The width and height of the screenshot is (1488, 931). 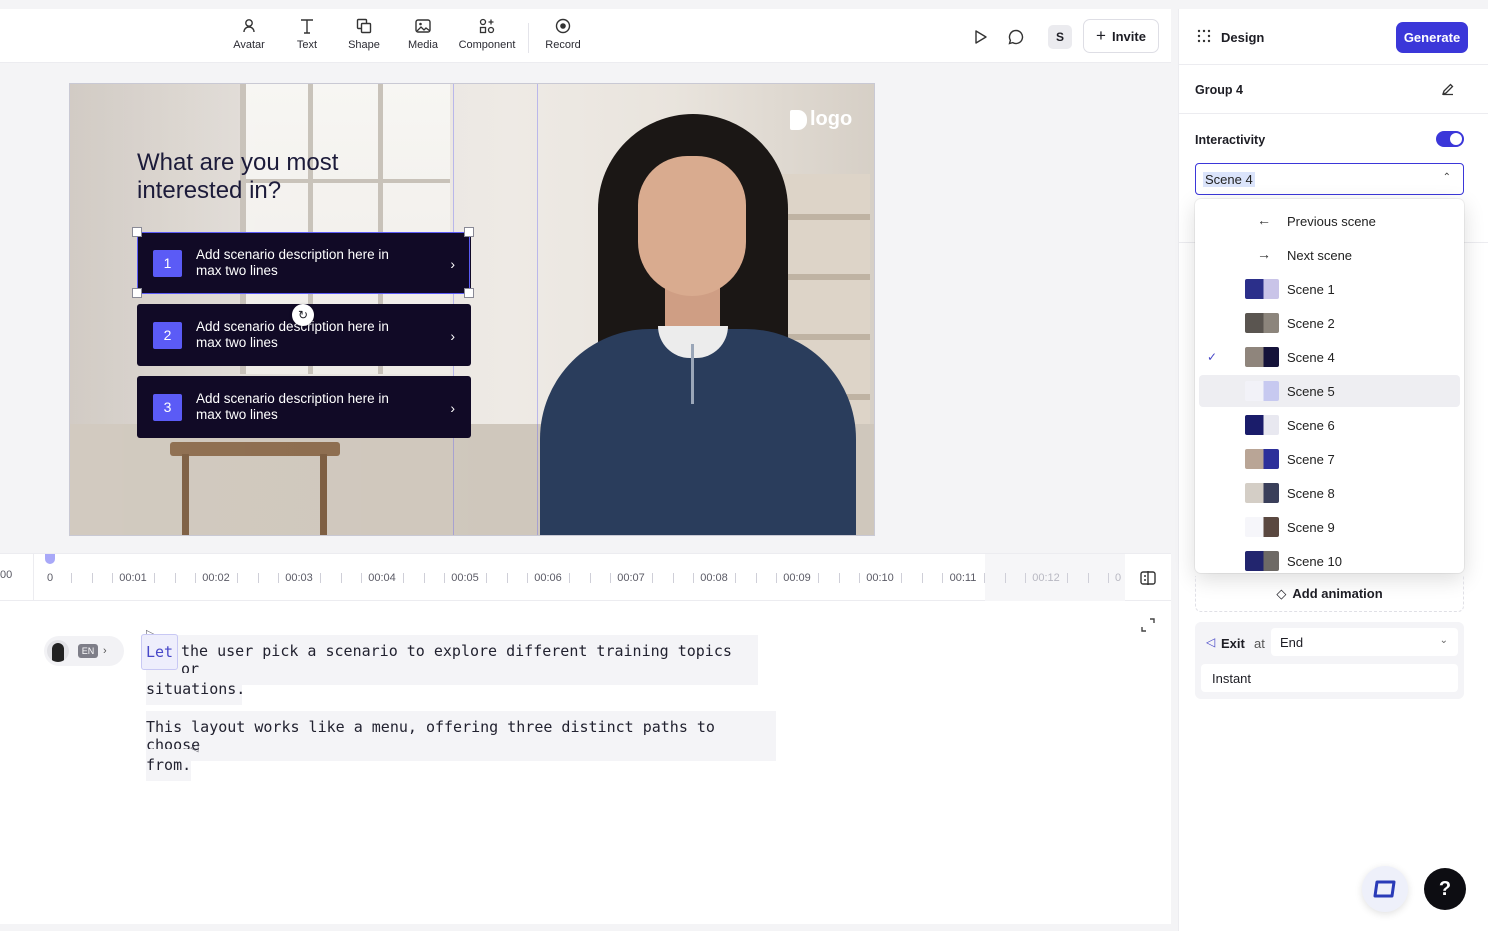 I want to click on add-animation-label: Add animation, so click(x=1337, y=593).